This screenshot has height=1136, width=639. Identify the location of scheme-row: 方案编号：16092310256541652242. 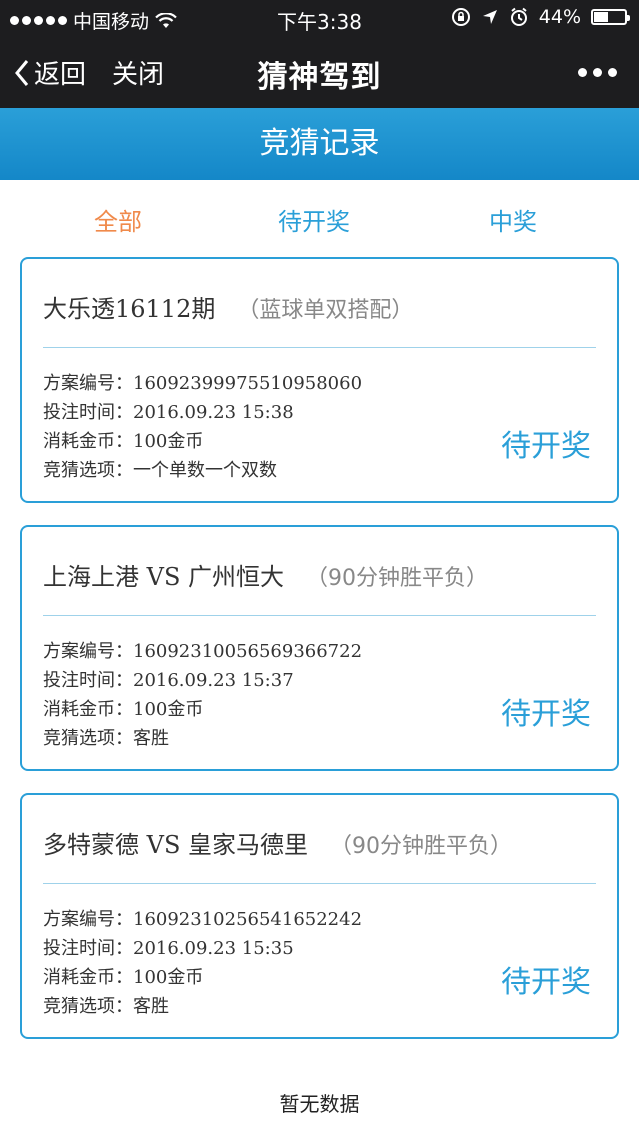
(202, 919).